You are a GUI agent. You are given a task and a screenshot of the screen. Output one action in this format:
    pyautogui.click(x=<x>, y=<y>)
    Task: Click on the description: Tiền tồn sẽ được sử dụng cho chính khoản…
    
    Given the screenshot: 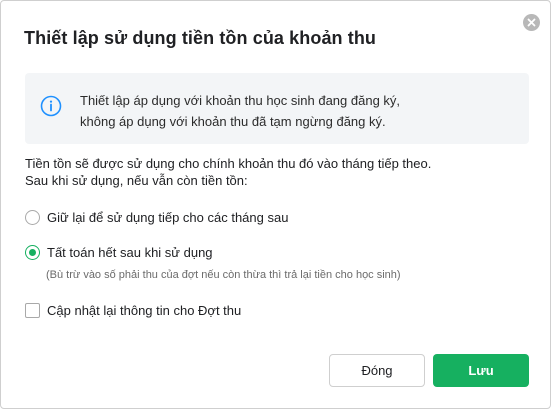 What is the action you would take?
    pyautogui.click(x=228, y=172)
    